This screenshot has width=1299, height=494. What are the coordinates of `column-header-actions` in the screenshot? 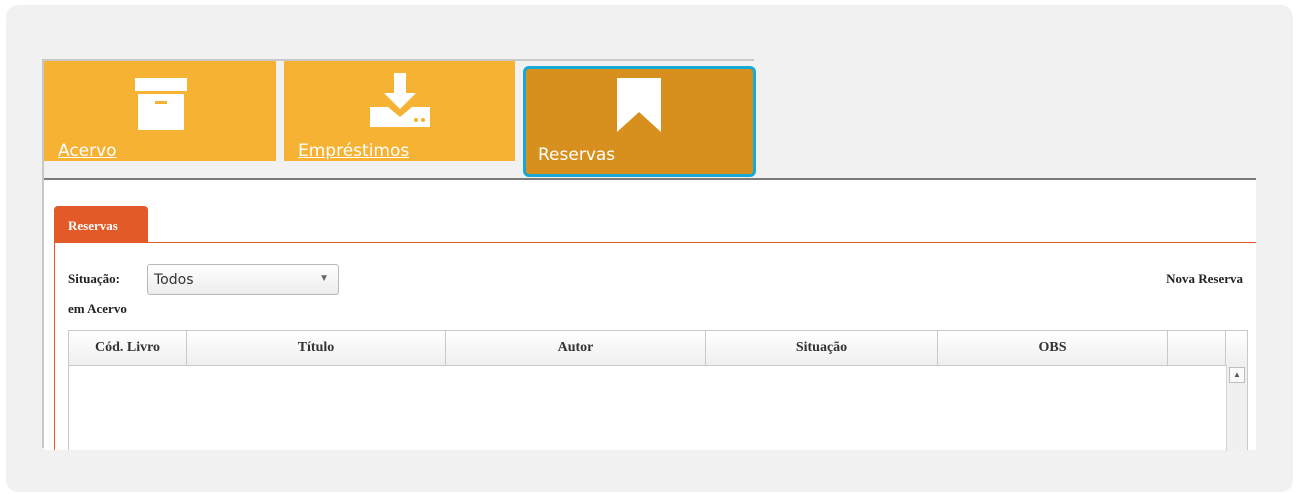 It's located at (1197, 348).